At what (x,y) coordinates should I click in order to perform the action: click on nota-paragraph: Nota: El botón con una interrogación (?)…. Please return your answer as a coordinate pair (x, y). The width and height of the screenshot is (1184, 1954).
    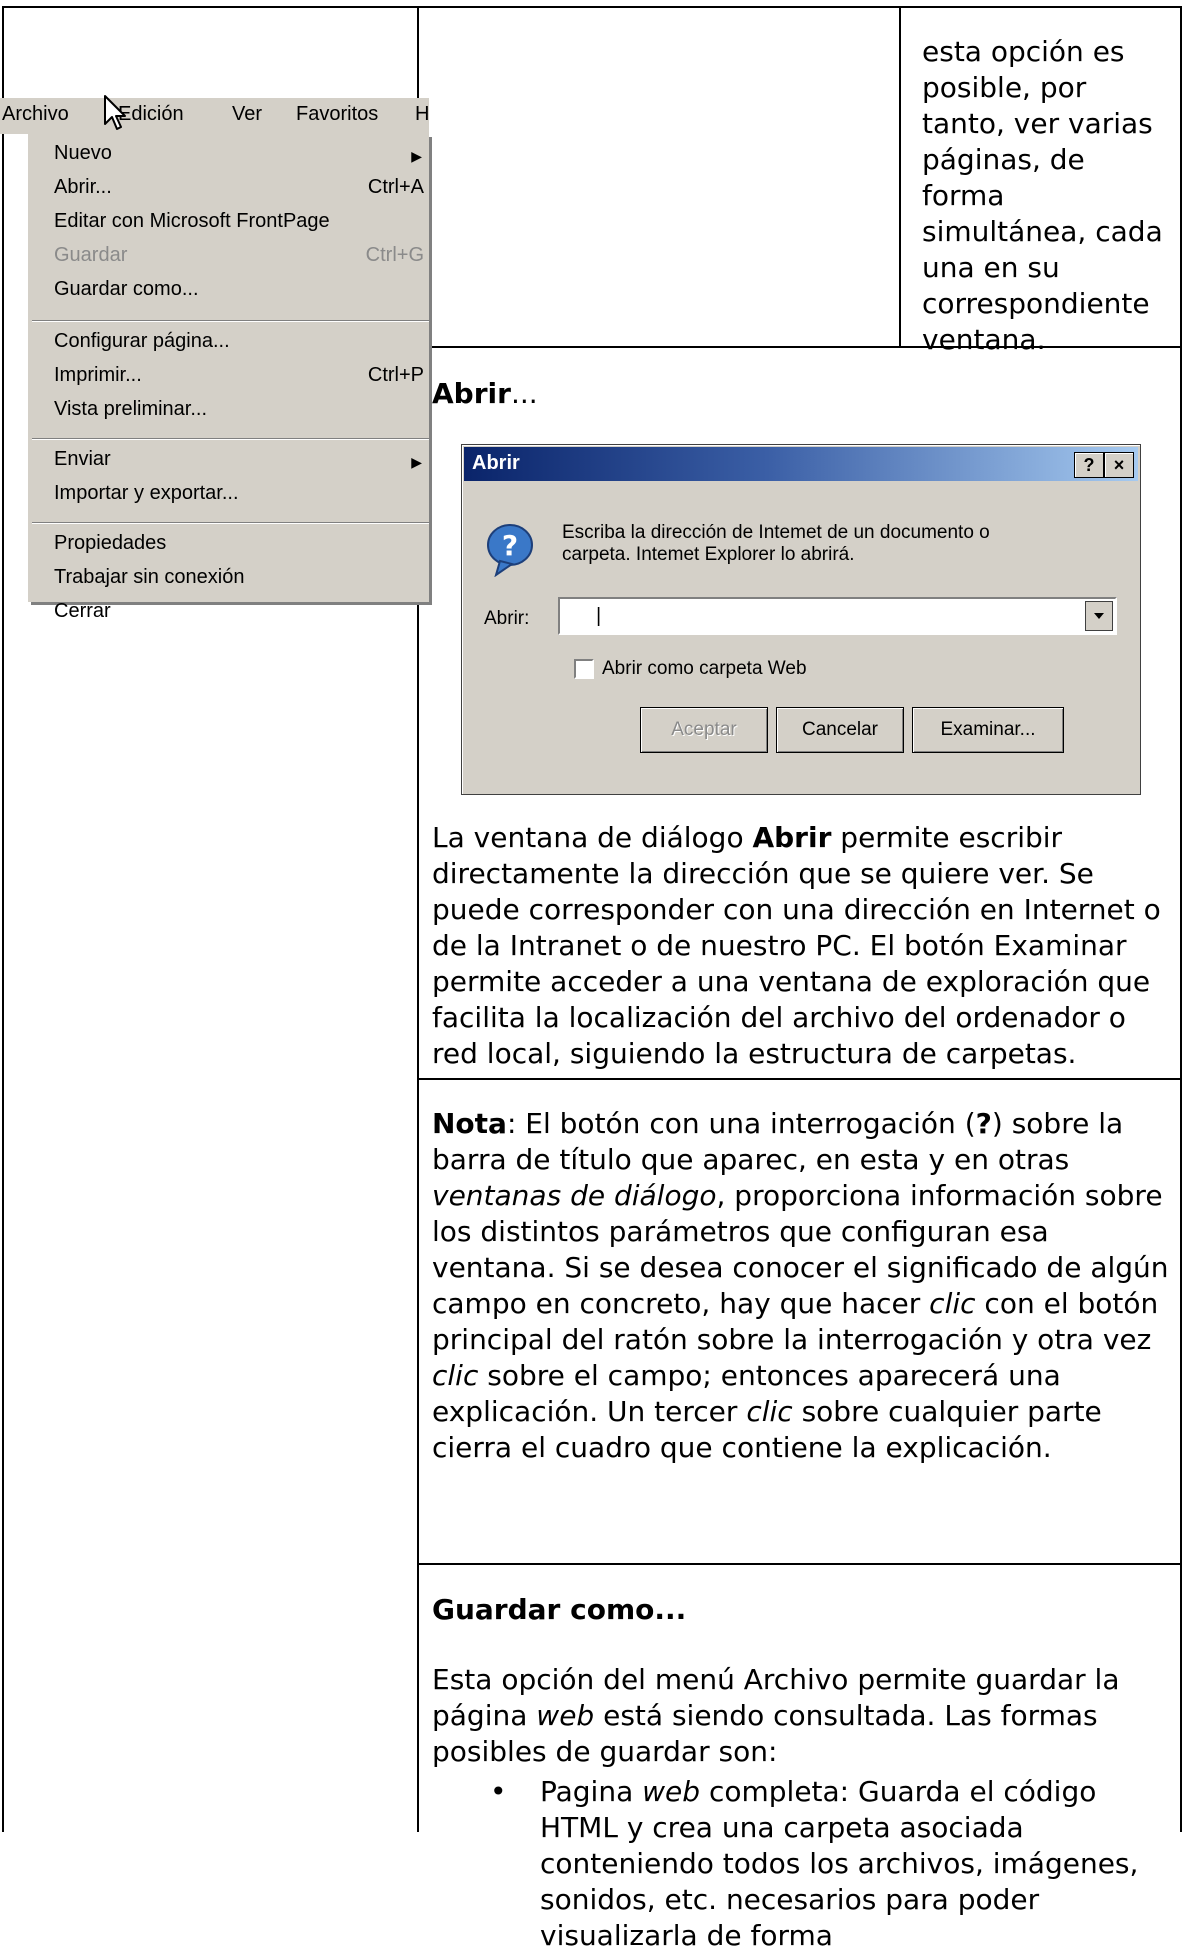
    Looking at the image, I should click on (803, 1286).